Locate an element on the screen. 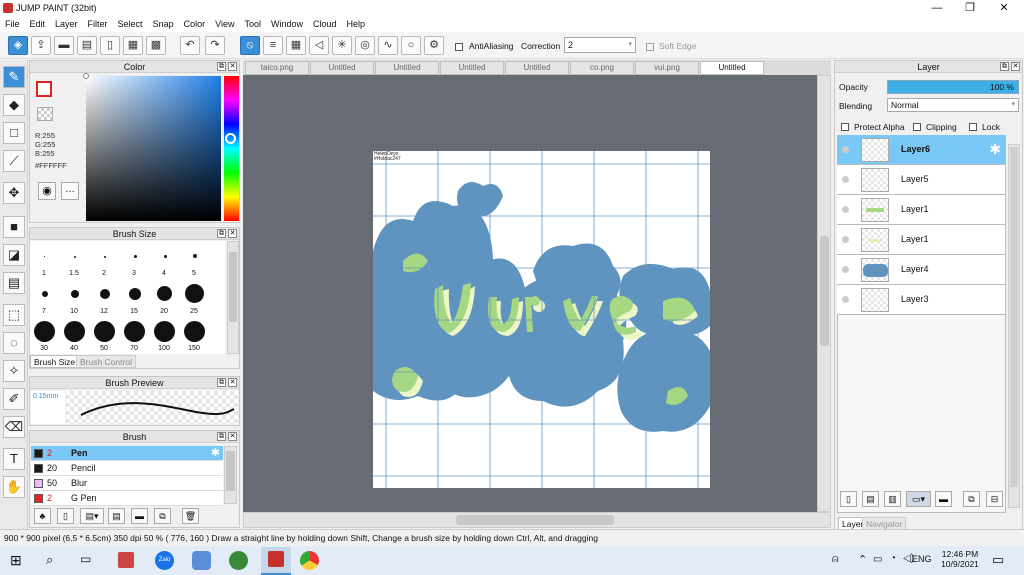 The image size is (1024, 575). gradient-tool-icon: ▤ is located at coordinates (14, 283).